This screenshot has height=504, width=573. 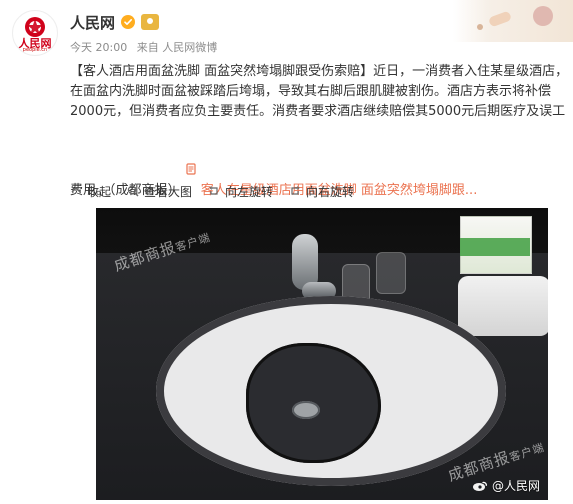 What do you see at coordinates (168, 191) in the screenshot?
I see `view-large-label: 查看大图` at bounding box center [168, 191].